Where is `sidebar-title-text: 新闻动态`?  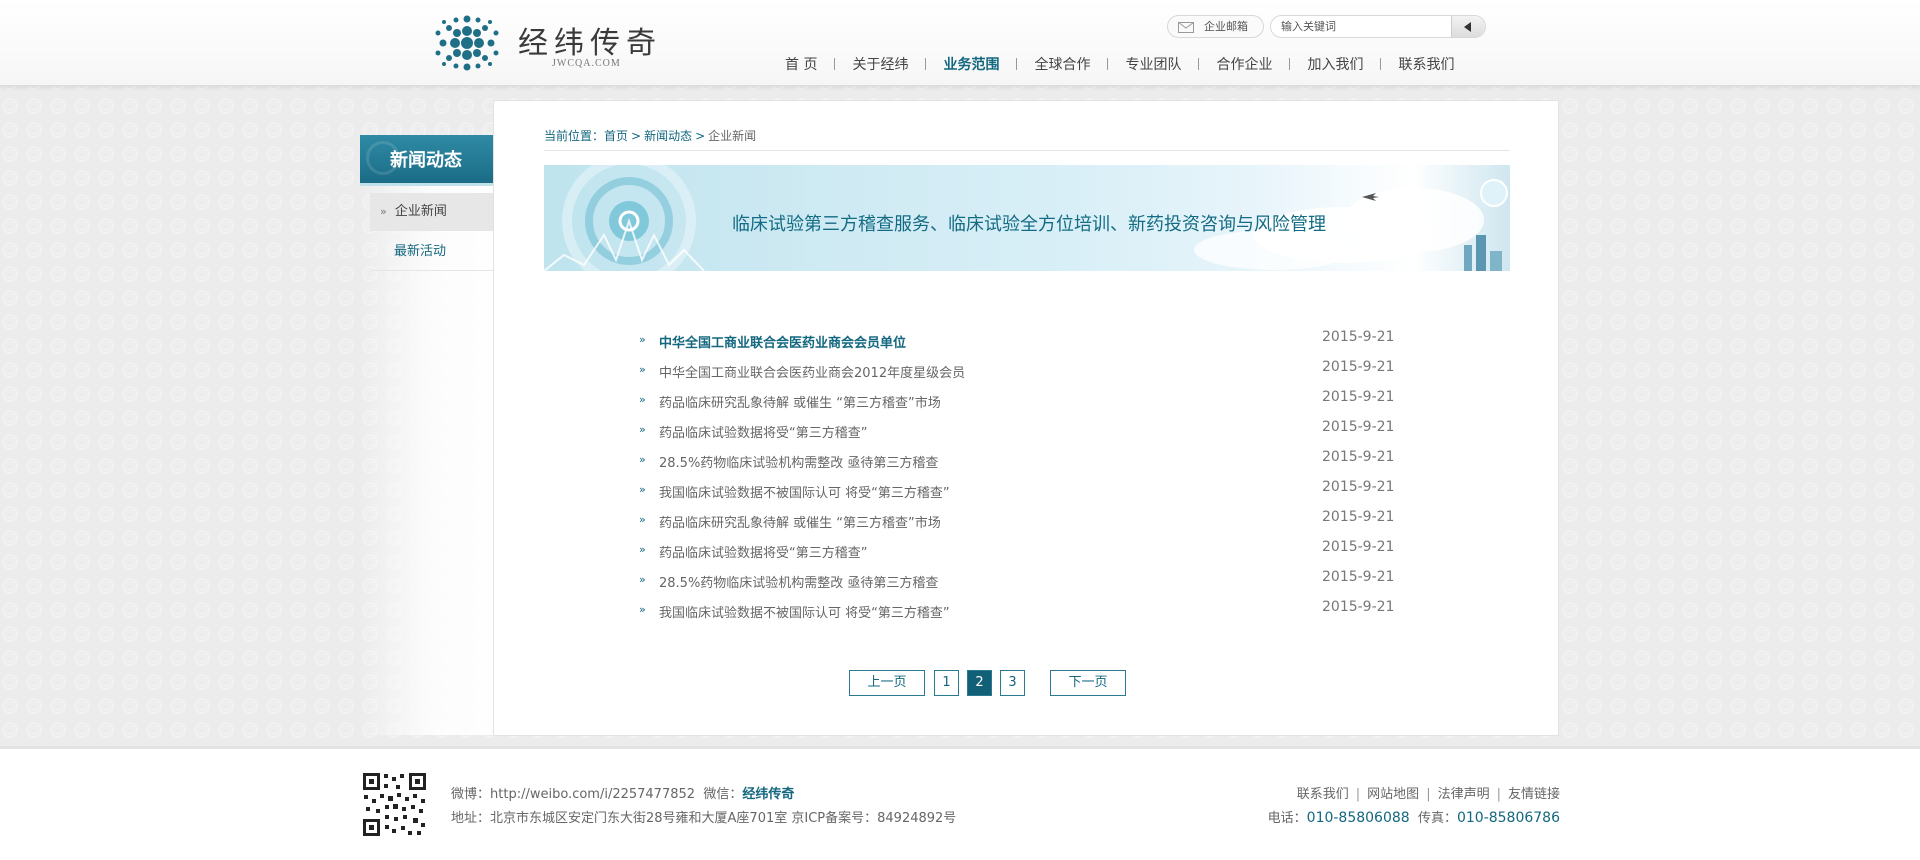 sidebar-title-text: 新闻动态 is located at coordinates (426, 160).